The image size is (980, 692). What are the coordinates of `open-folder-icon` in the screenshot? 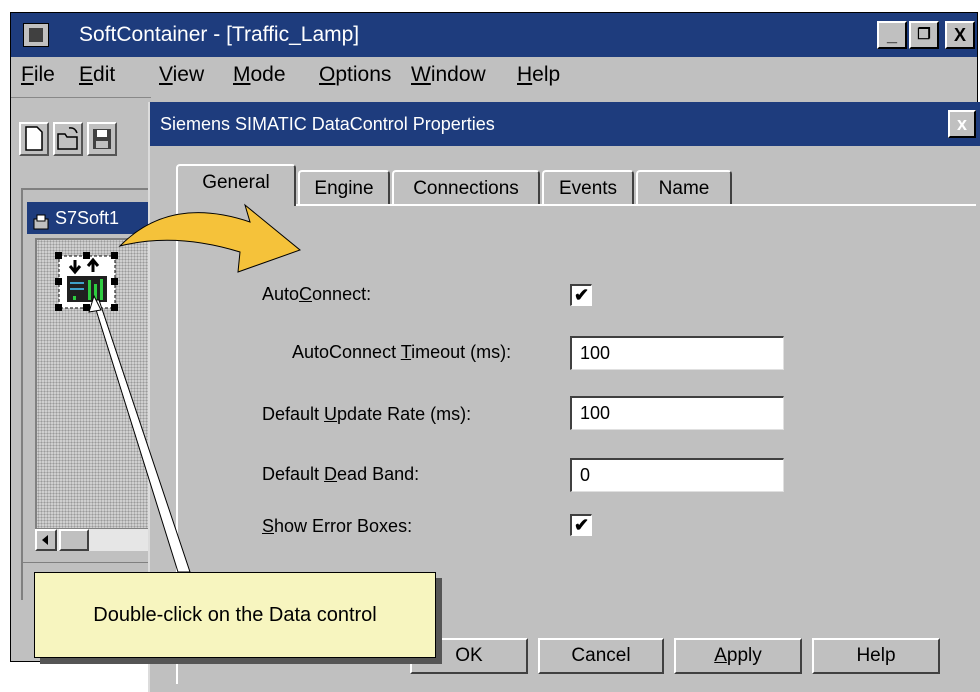 It's located at (67, 138).